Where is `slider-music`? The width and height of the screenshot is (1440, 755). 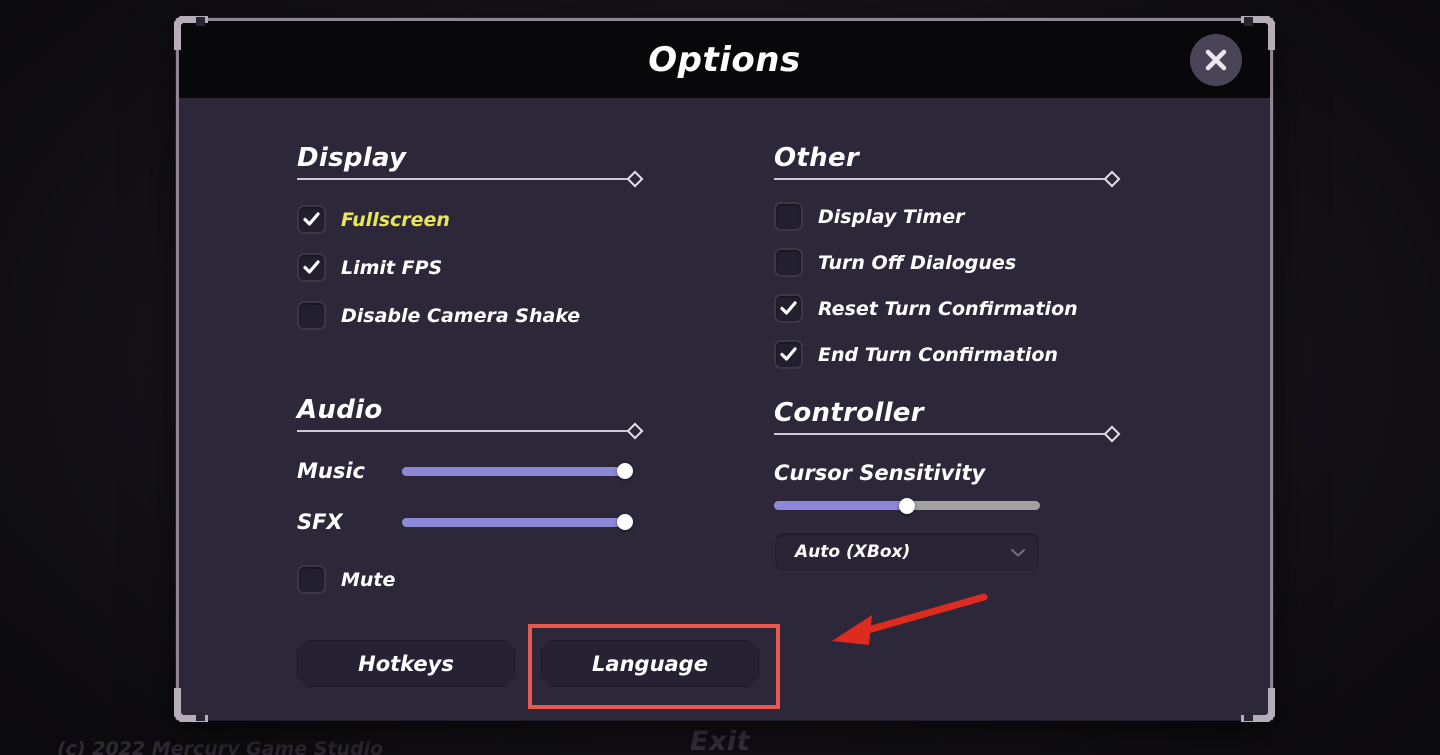
slider-music is located at coordinates (517, 471).